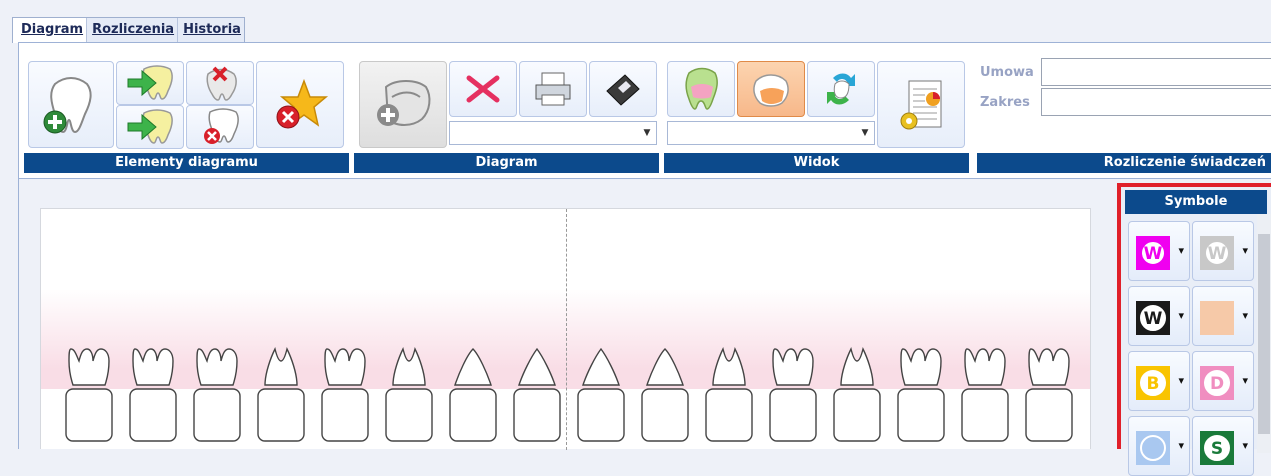 The height and width of the screenshot is (476, 1271). I want to click on tooth-crown-icon, so click(771, 90).